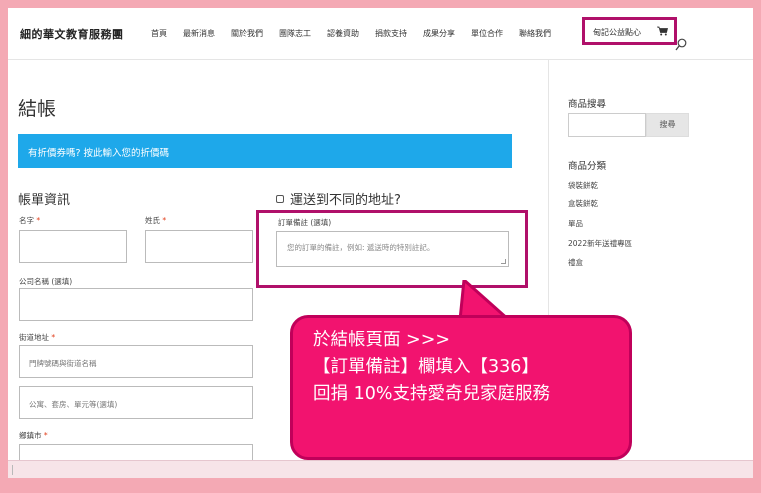 The width and height of the screenshot is (761, 493). Describe the element at coordinates (583, 185) in the screenshot. I see `category-item: 袋裝餅乾` at that location.